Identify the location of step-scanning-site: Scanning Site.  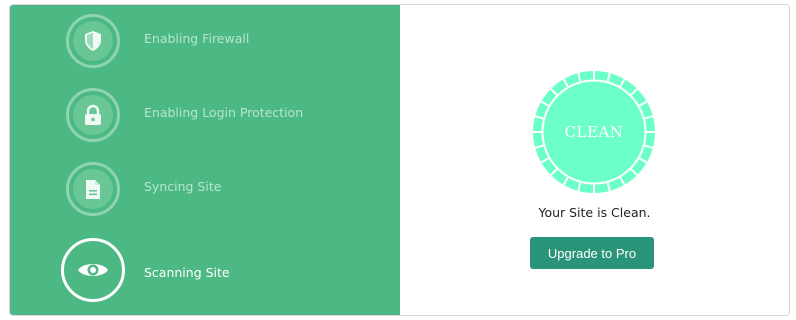
(205, 274).